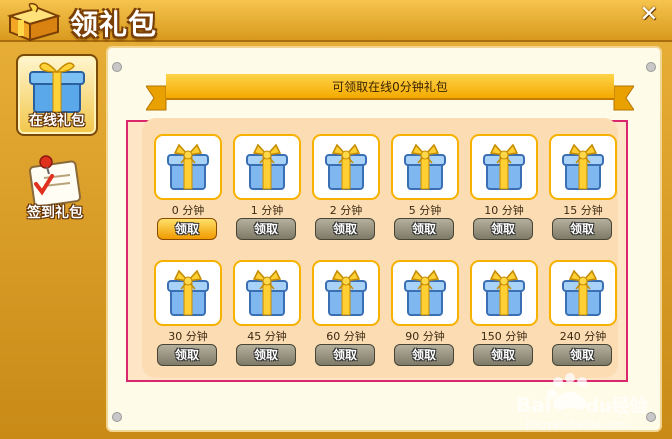  I want to click on gift-time-label: 1 分钟, so click(267, 210).